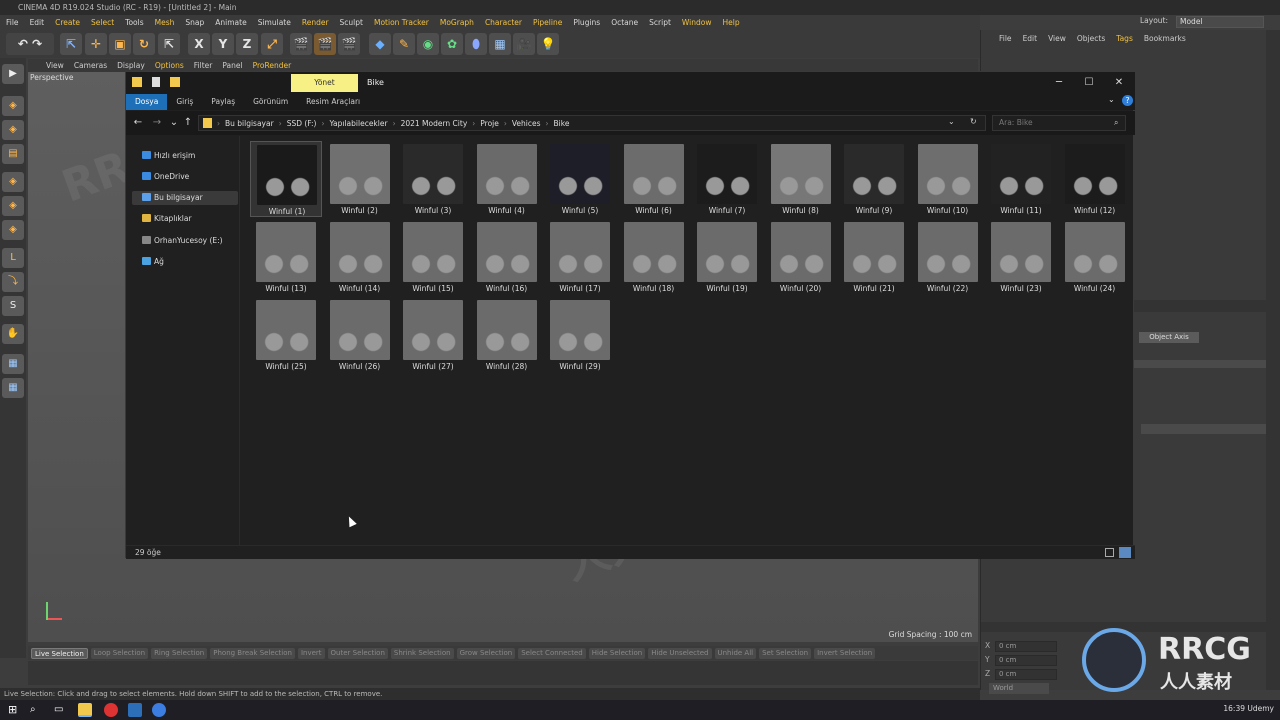  What do you see at coordinates (232, 65) in the screenshot?
I see `viewport-menu-panel: Panel` at bounding box center [232, 65].